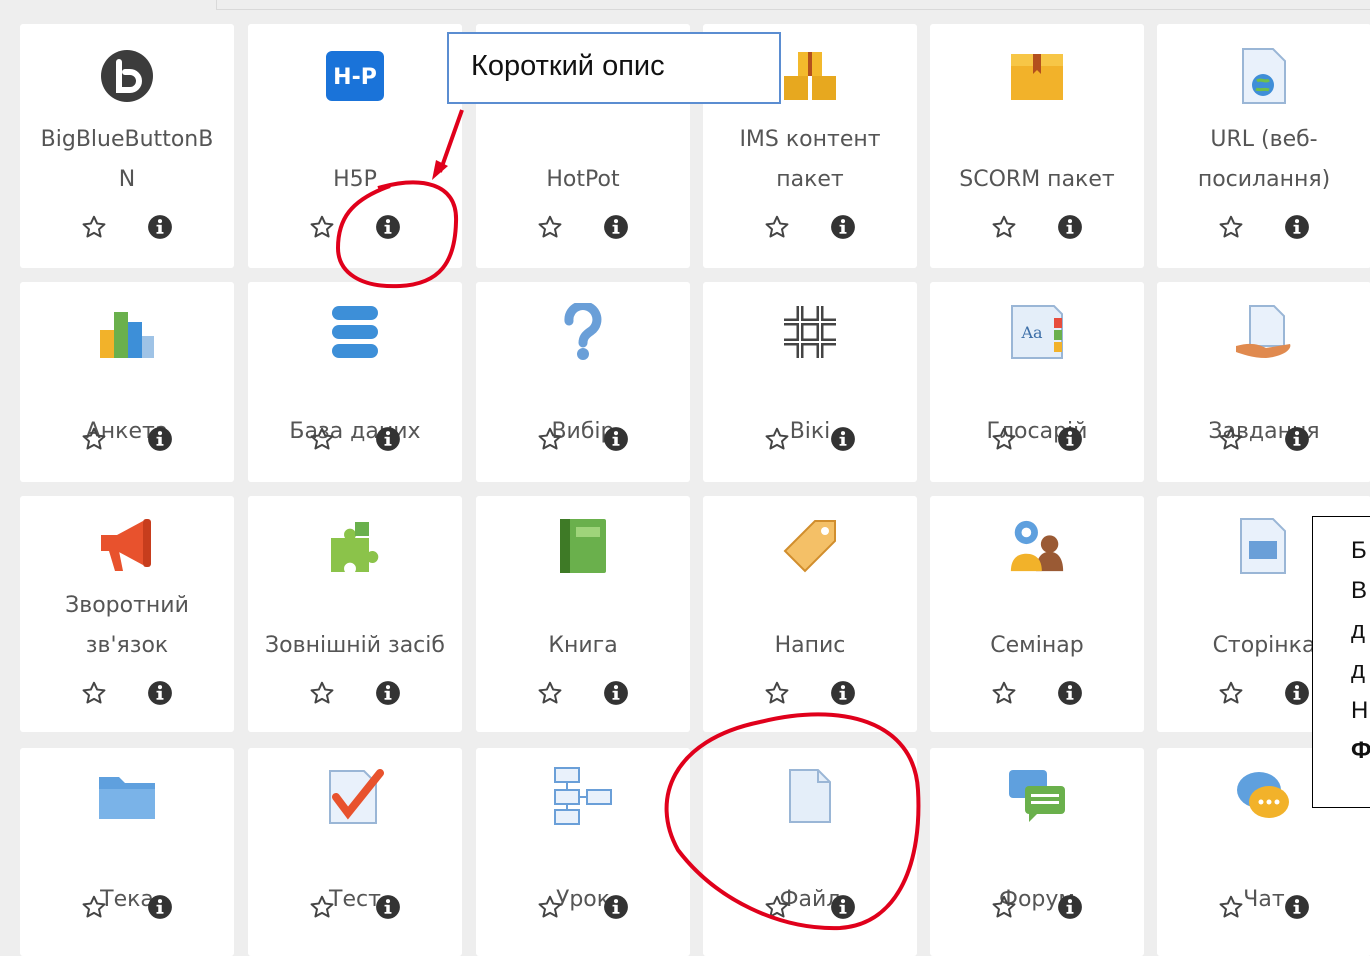 The width and height of the screenshot is (1370, 956). Describe the element at coordinates (1360, 710) in the screenshot. I see `side-note-line: Н` at that location.